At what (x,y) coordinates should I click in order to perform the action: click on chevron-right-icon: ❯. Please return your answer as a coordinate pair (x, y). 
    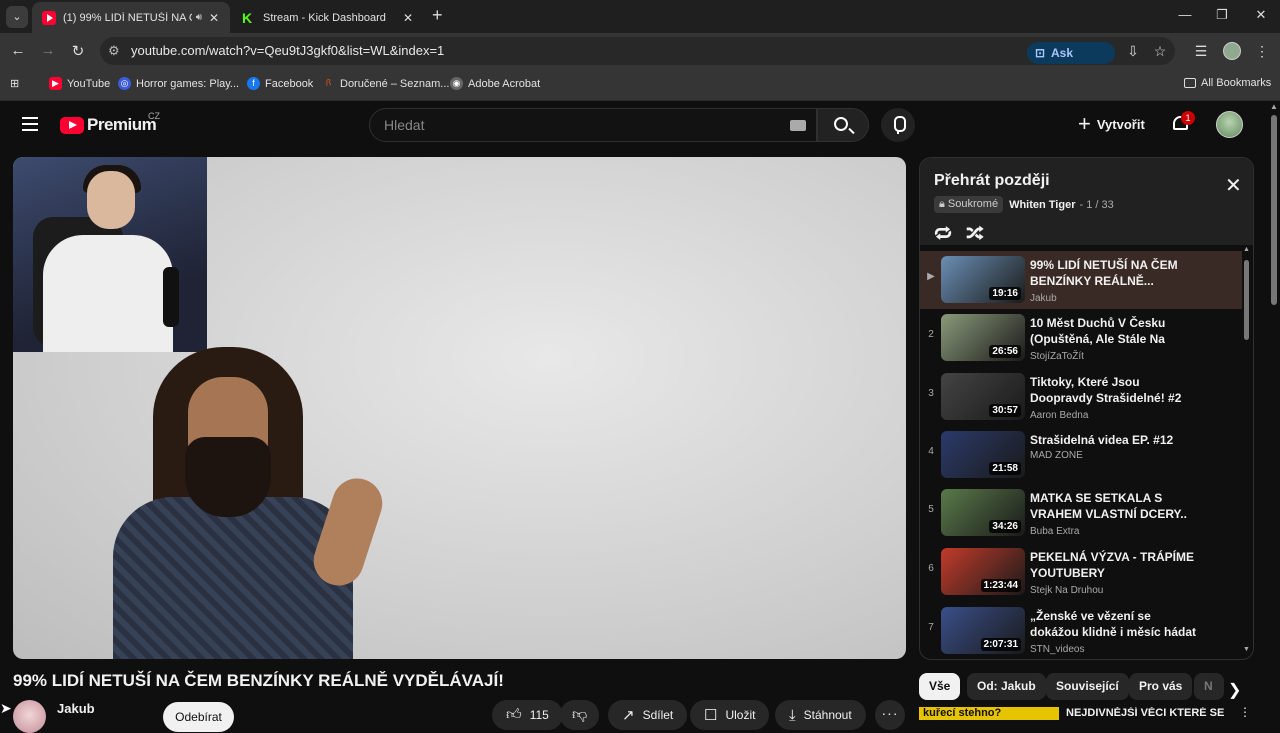
    Looking at the image, I should click on (1234, 690).